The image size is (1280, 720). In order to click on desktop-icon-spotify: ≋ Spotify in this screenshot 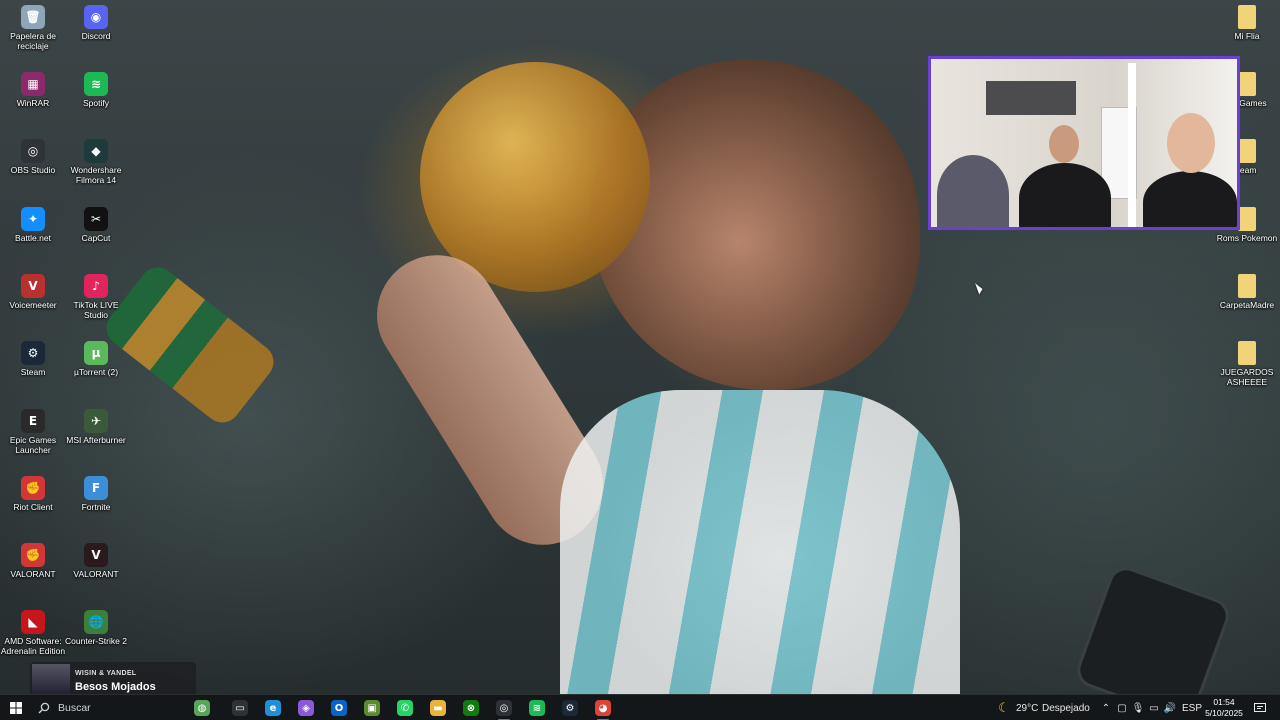, I will do `click(96, 90)`.